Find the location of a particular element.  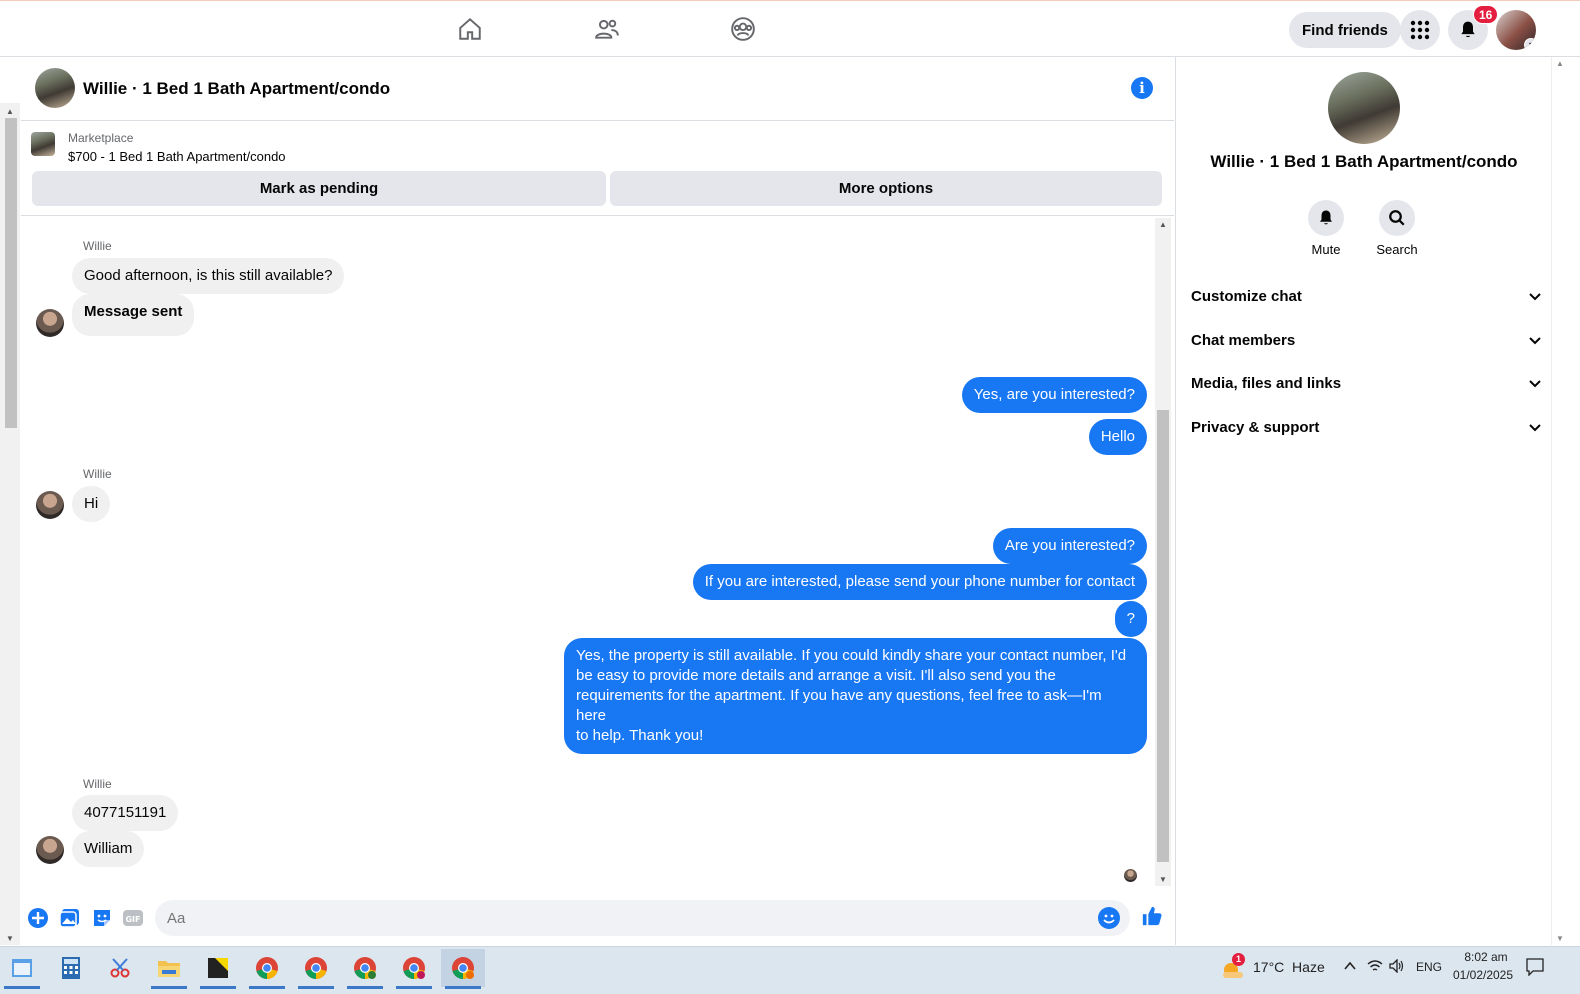

messages-scrollbar: ▲ ▼ is located at coordinates (1163, 552).